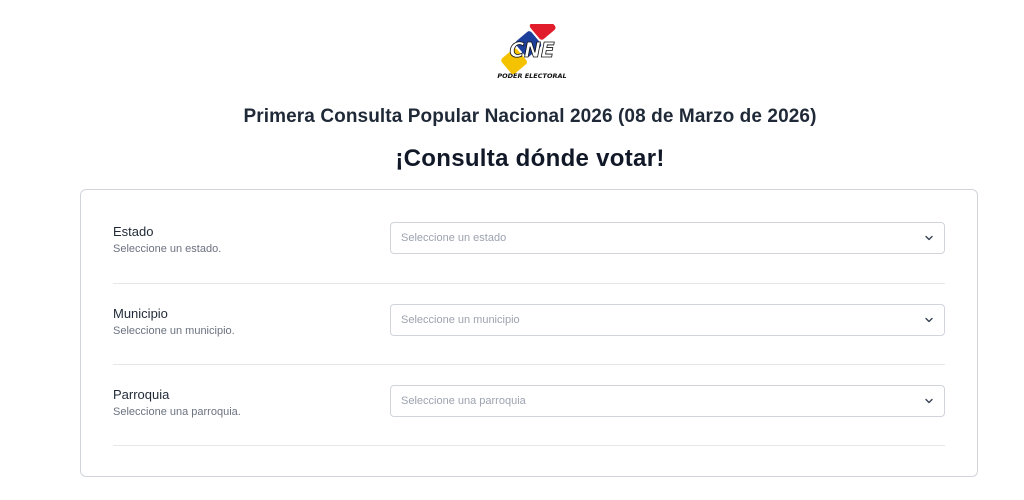  Describe the element at coordinates (530, 158) in the screenshot. I see `page-title: ¡Consulta dónde votar!` at that location.